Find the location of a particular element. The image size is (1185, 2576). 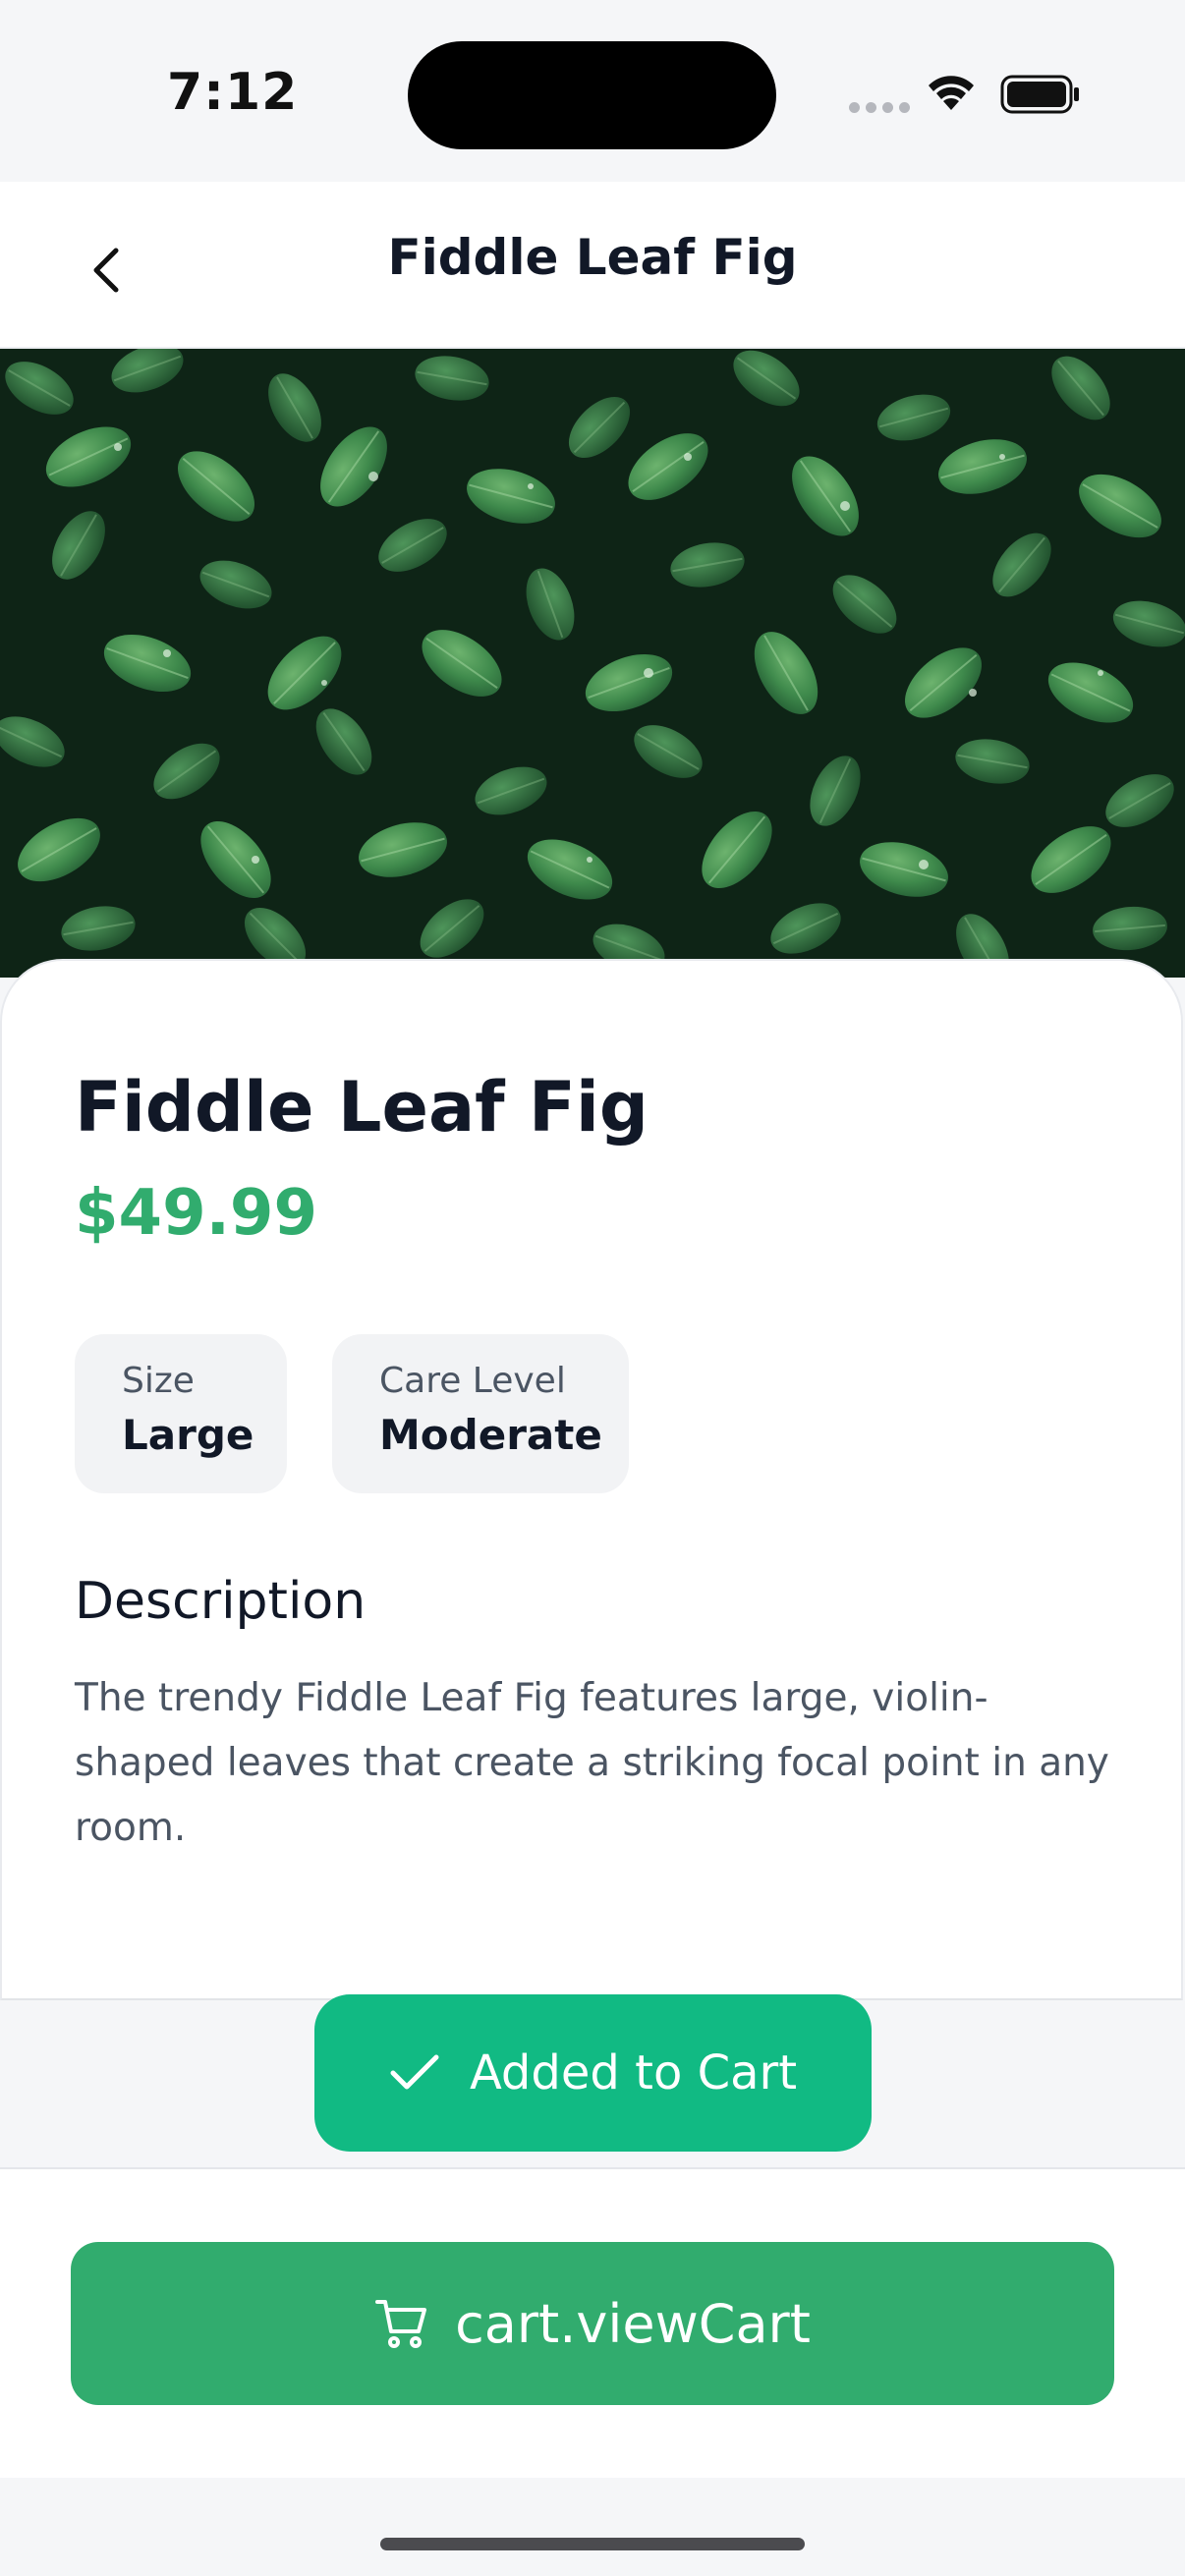

care-level-value: Moderate is located at coordinates (491, 1435).